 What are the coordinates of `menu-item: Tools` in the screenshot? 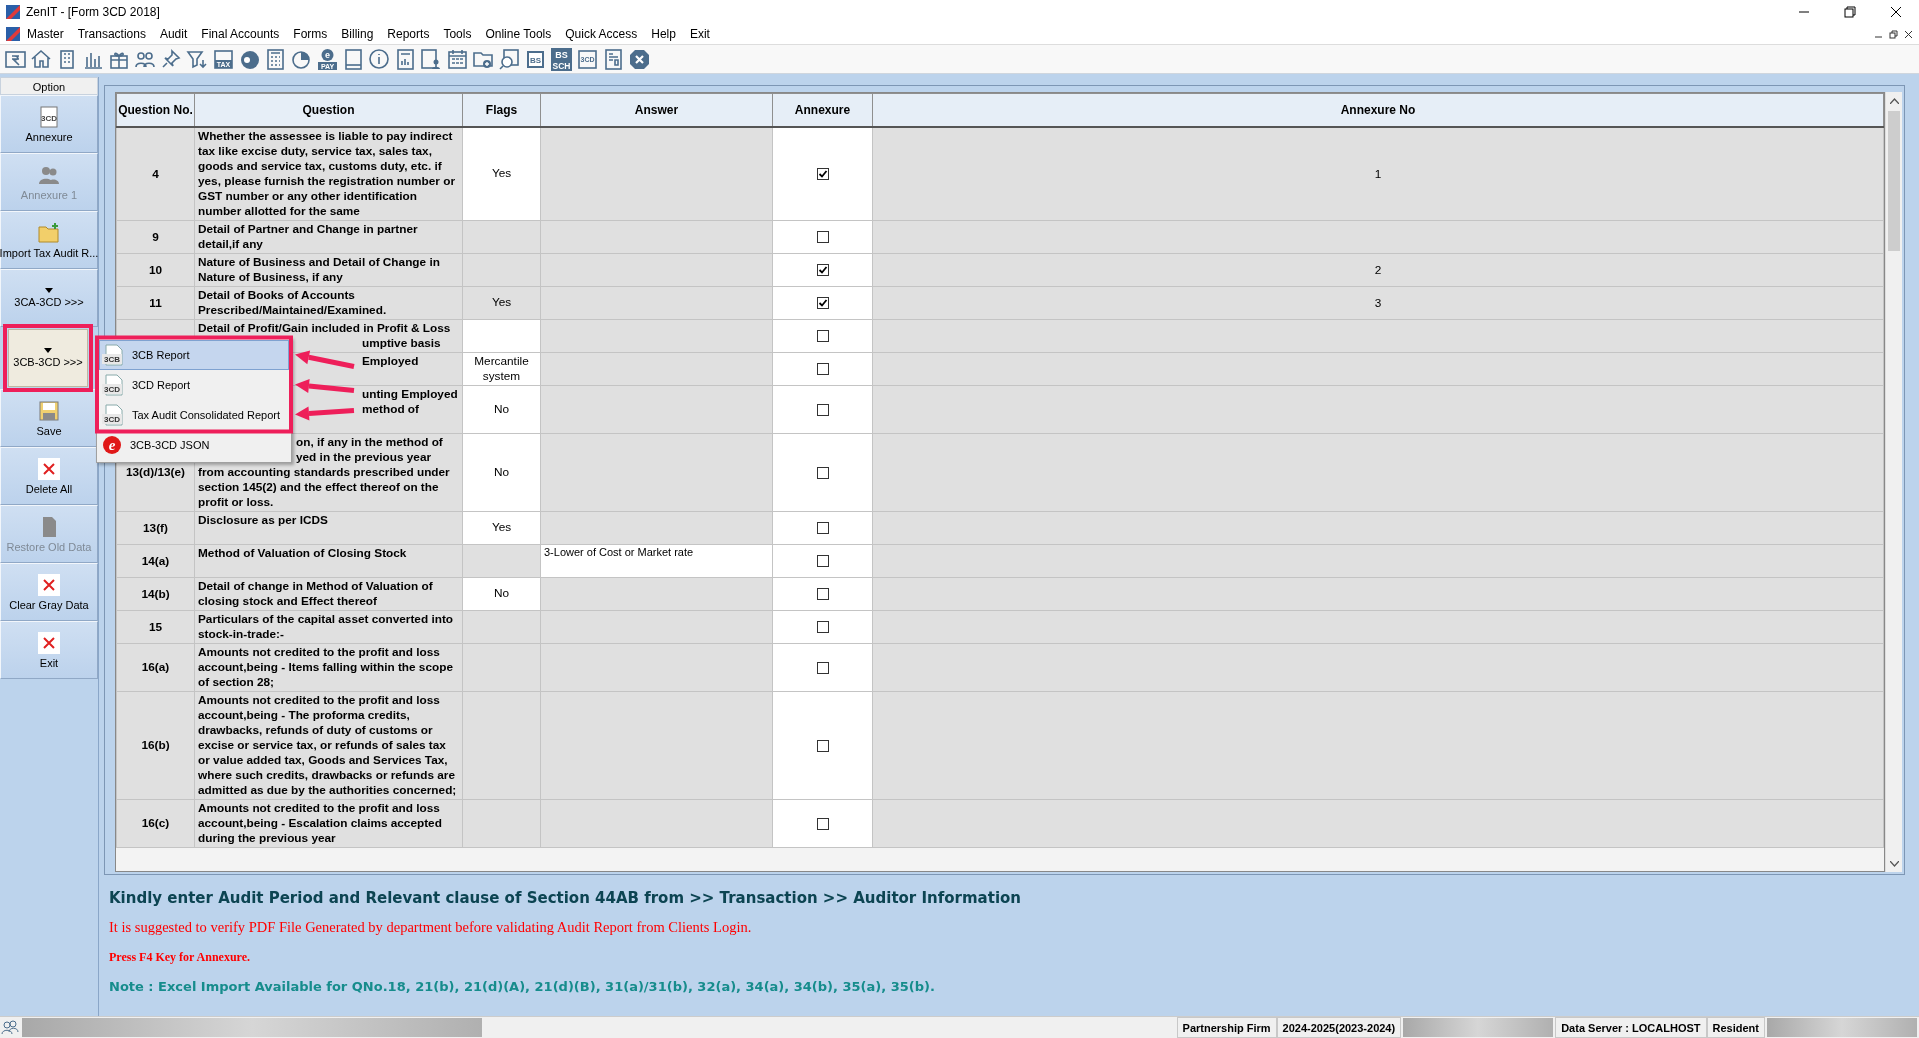 It's located at (457, 34).